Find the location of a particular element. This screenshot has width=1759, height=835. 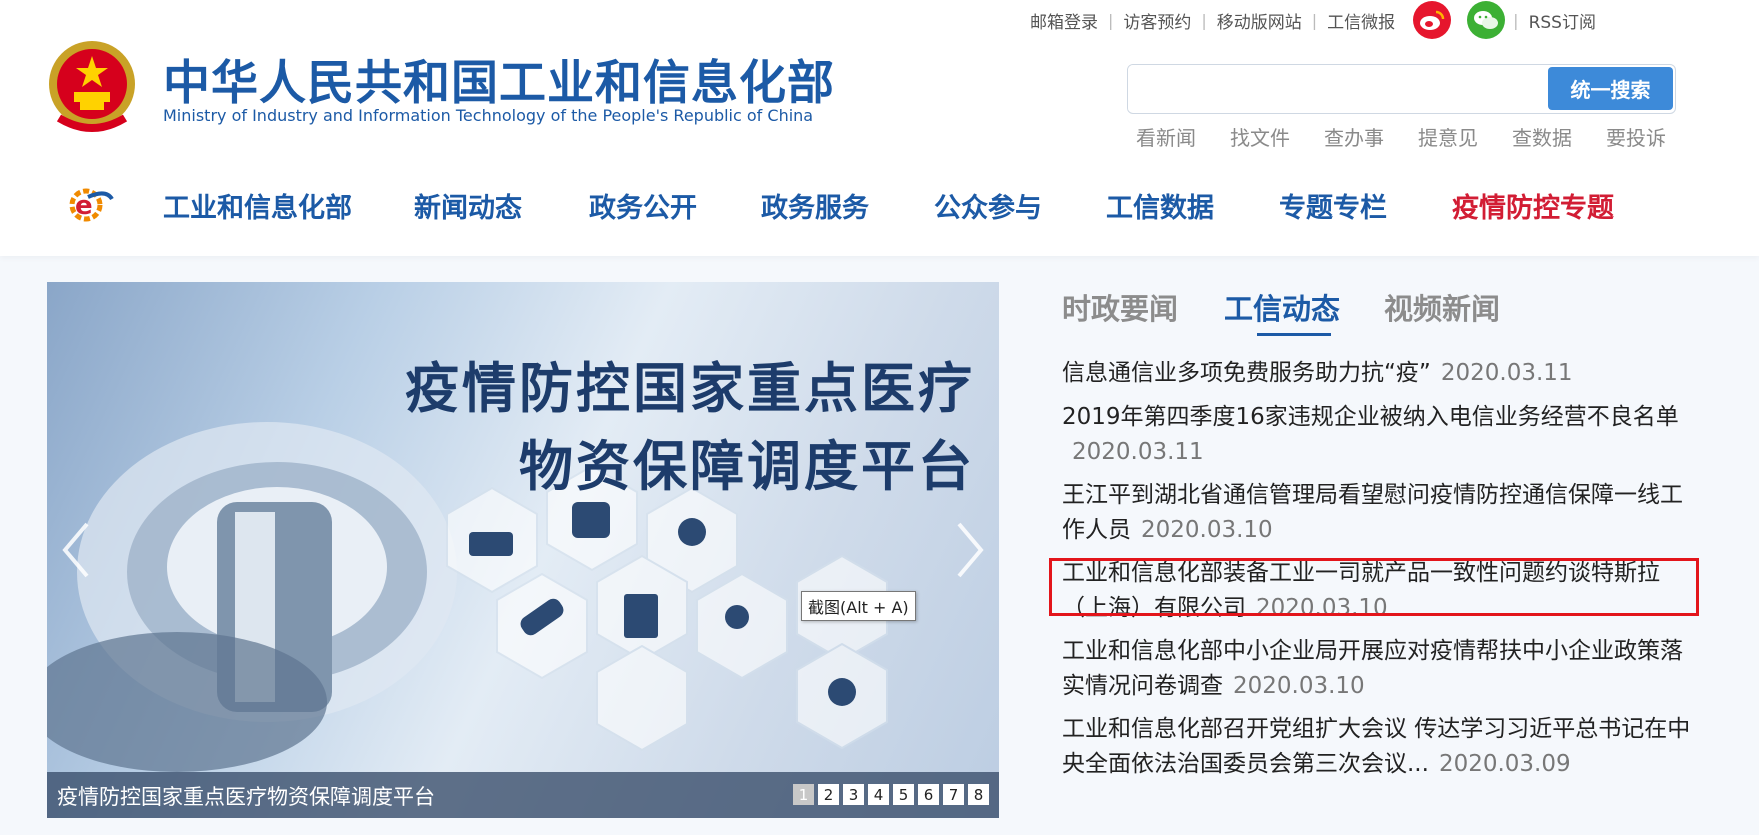

quick-link-feedback: 提意见 is located at coordinates (1448, 136).